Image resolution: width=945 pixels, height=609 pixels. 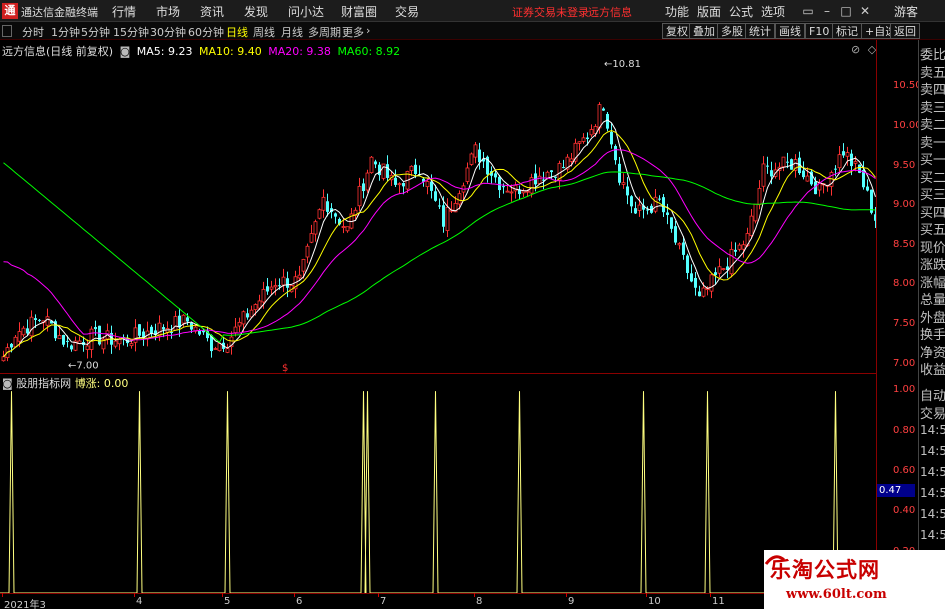 I want to click on statistics-button: 统计, so click(x=760, y=31).